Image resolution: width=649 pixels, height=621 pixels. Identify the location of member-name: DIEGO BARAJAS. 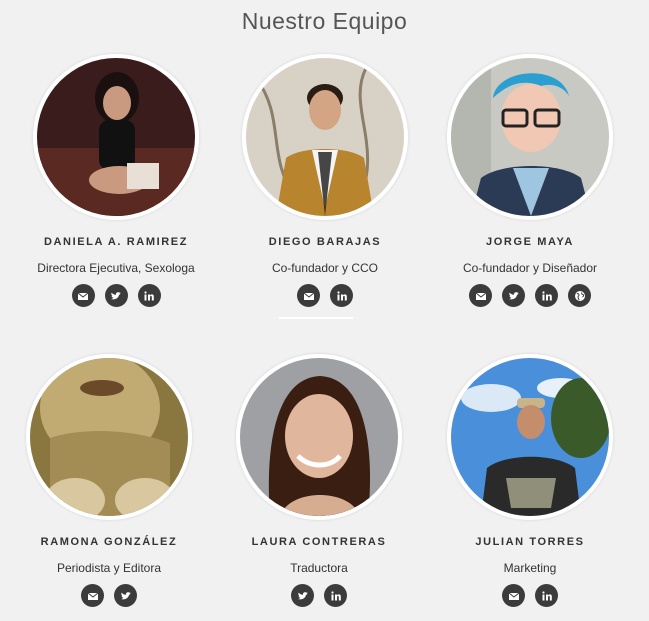
(325, 242).